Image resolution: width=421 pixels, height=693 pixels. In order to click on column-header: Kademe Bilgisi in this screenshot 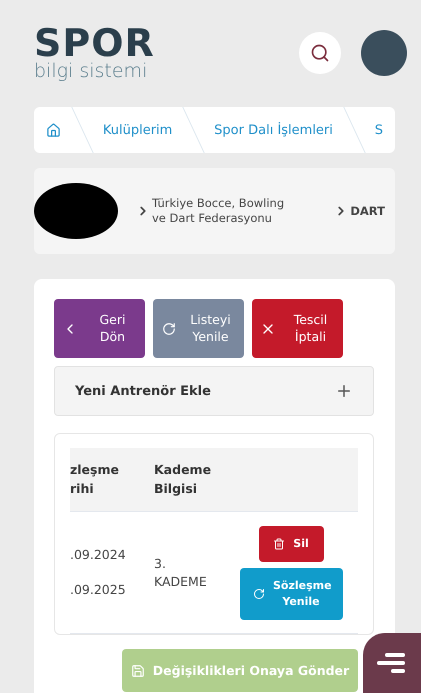, I will do `click(183, 479)`.